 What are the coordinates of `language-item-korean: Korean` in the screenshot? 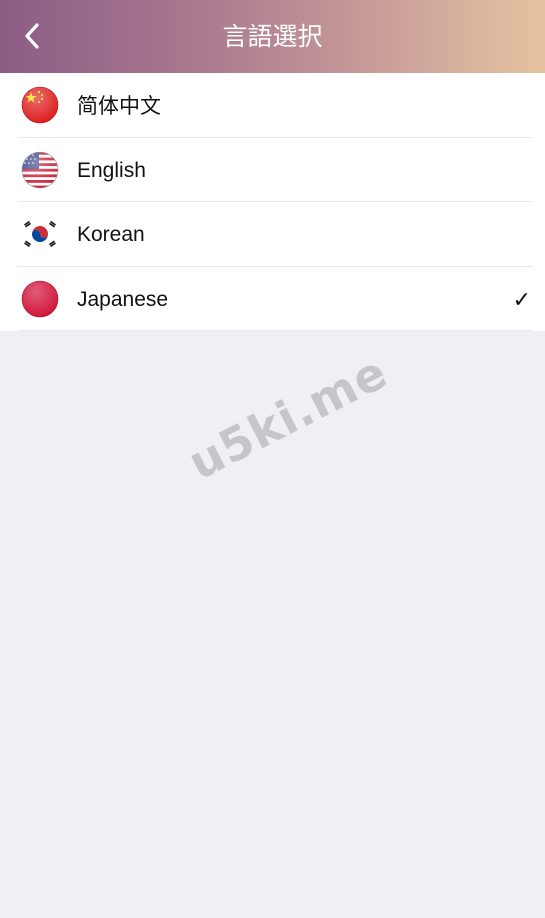 It's located at (272, 234).